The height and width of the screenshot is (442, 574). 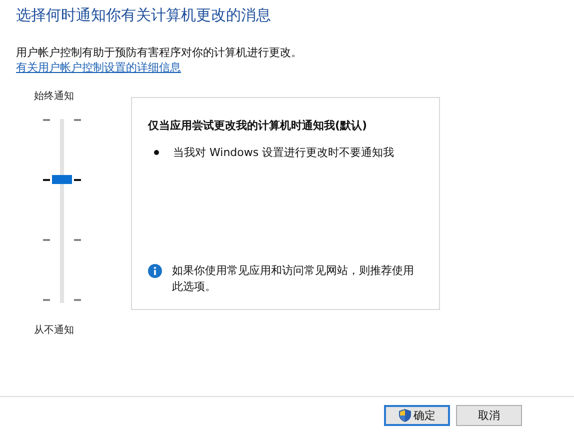 What do you see at coordinates (417, 415) in the screenshot?
I see `ok-button: 确定` at bounding box center [417, 415].